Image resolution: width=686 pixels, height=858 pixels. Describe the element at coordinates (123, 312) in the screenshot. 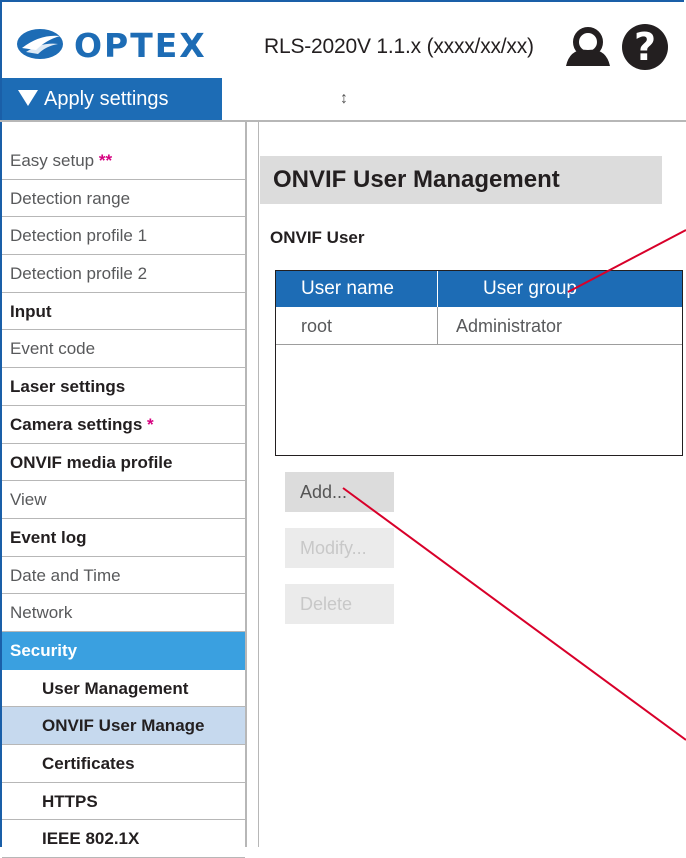

I see `sidebar-item-input: Input` at that location.